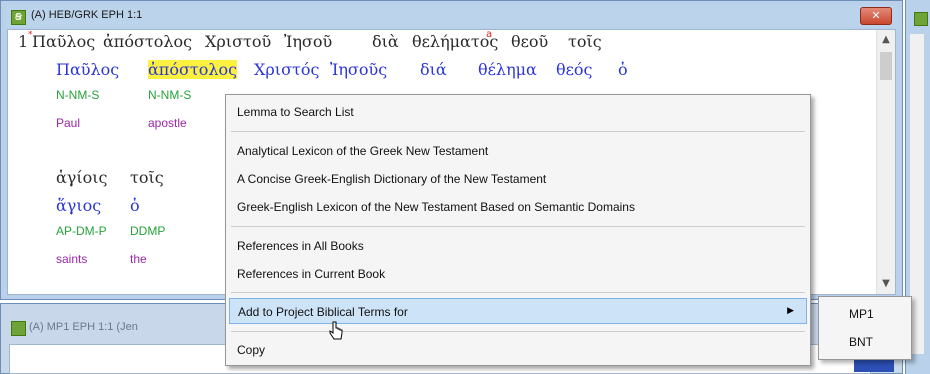  I want to click on edit-icon, so click(18, 328).